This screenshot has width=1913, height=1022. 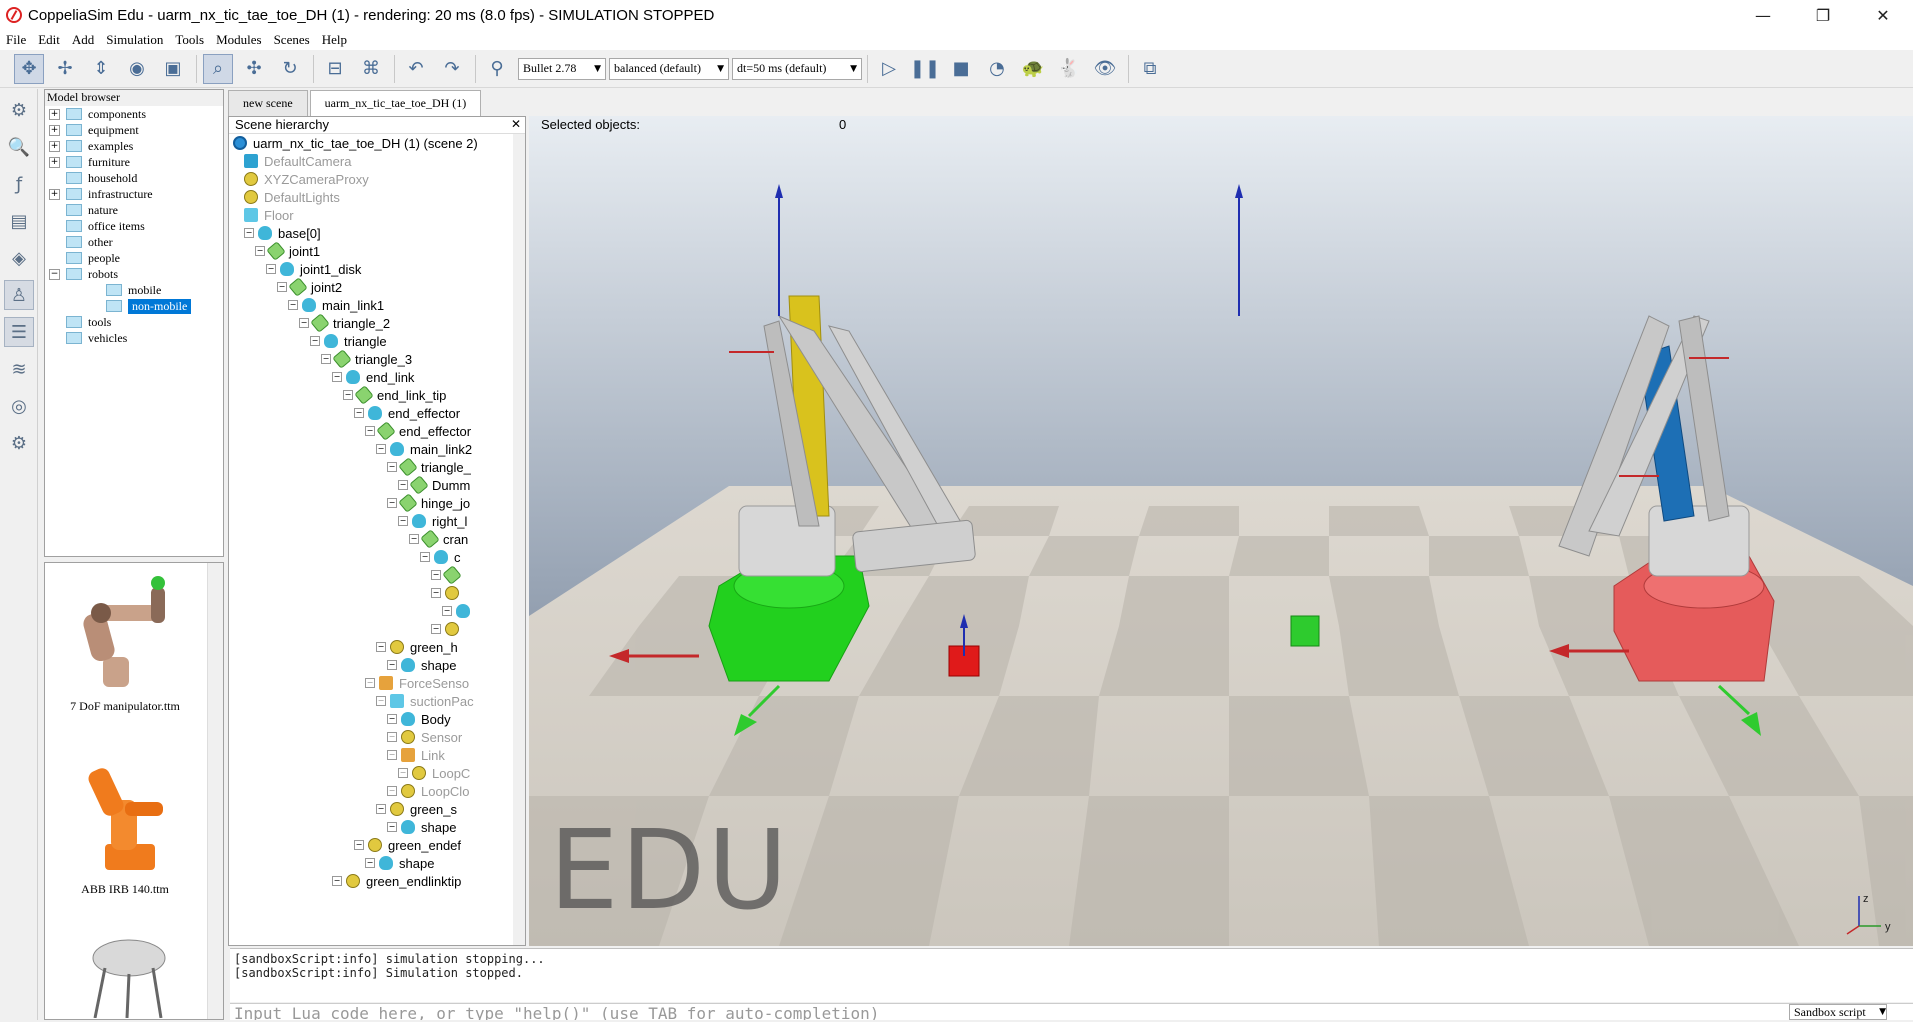 I want to click on model-browser-item: + examples, so click(x=136, y=146).